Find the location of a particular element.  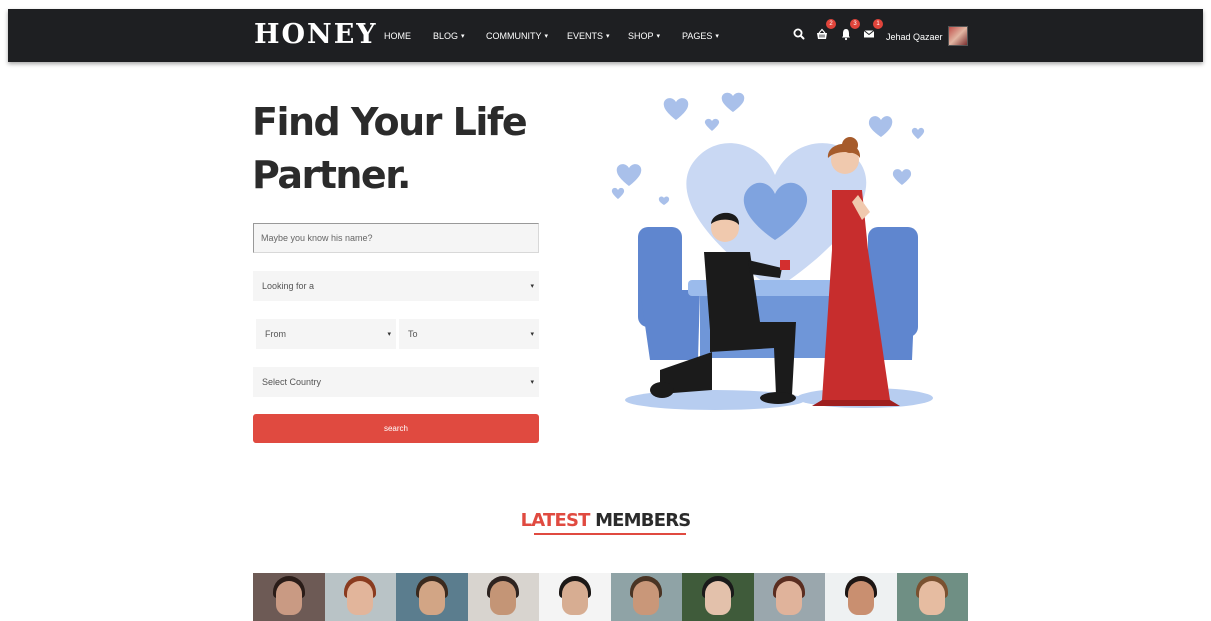

nav-shop: SHOP ▾ is located at coordinates (644, 36).